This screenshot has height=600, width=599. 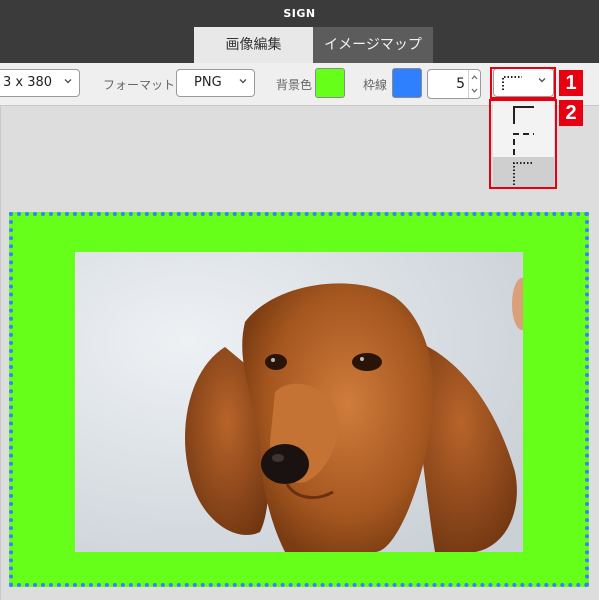 What do you see at coordinates (253, 45) in the screenshot?
I see `tab-image-edit: 画像編集` at bounding box center [253, 45].